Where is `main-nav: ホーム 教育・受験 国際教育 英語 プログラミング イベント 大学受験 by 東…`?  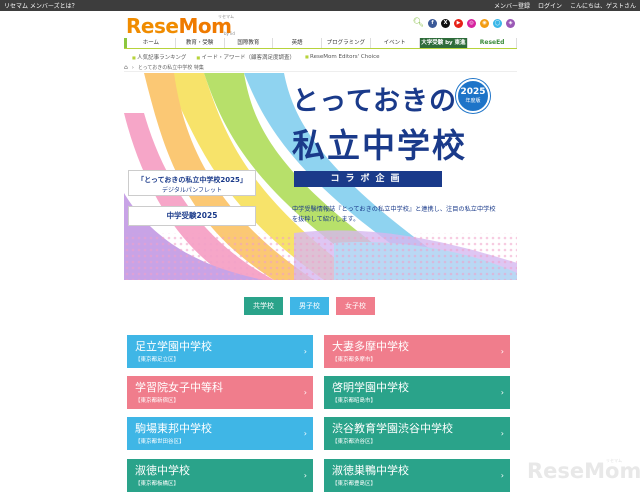
main-nav: ホーム 教育・受験 国際教育 英語 プログラミング イベント 大学受験 by 東… is located at coordinates (320, 43).